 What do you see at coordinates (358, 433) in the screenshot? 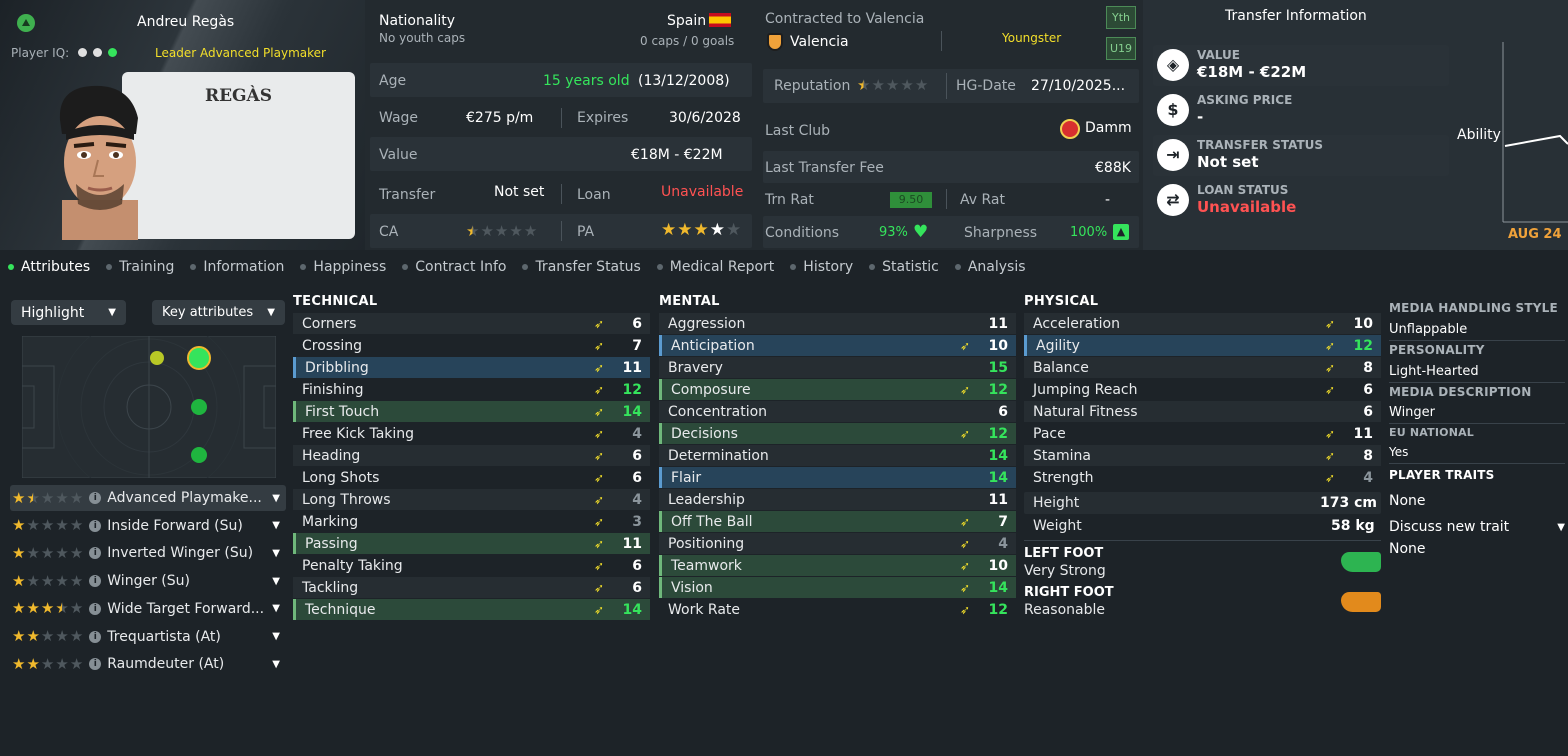
I see `attribute-name: Free Kick Taking` at bounding box center [358, 433].